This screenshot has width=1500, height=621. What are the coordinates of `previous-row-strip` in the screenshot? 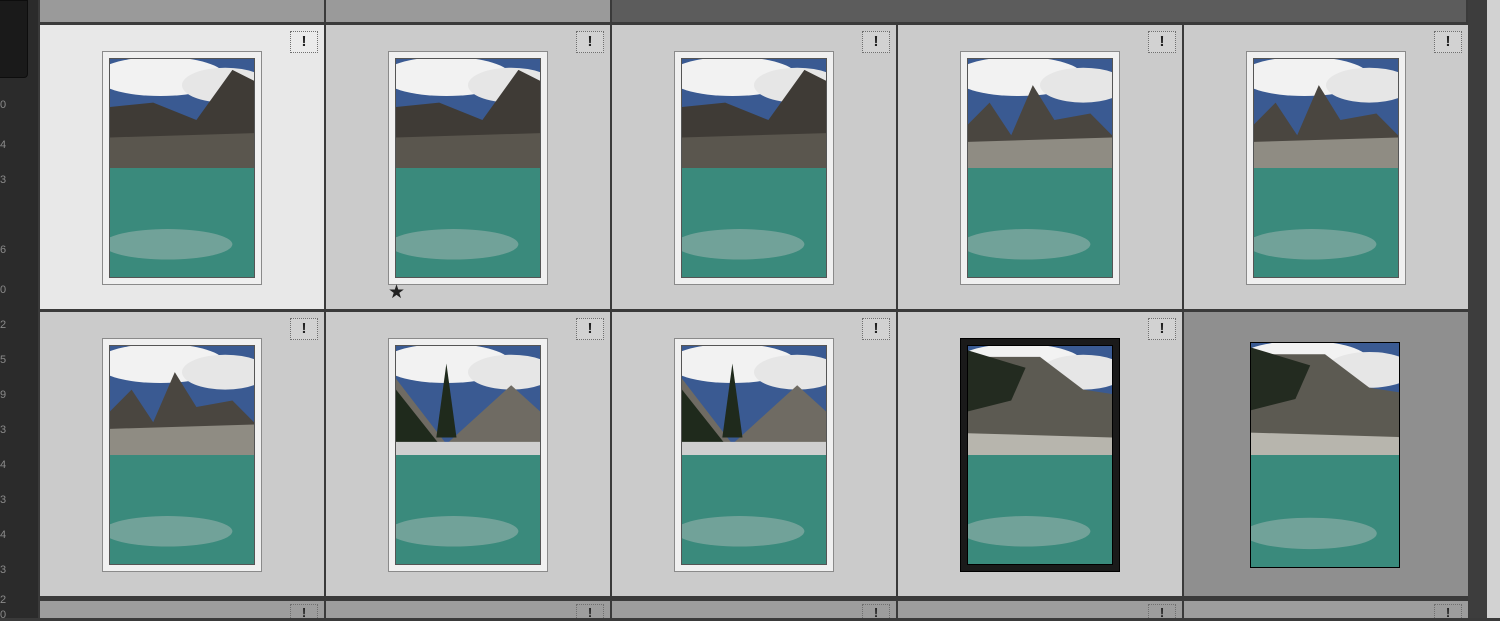 It's located at (753, 11).